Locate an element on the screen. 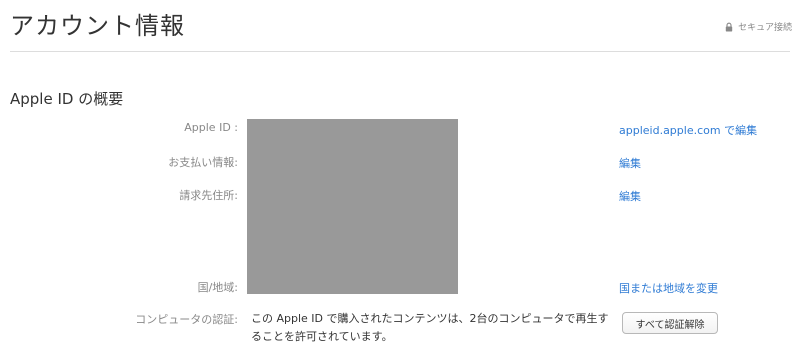 This screenshot has height=357, width=800. edit-at-appleid-link: appleid.apple.com で編集 is located at coordinates (688, 130).